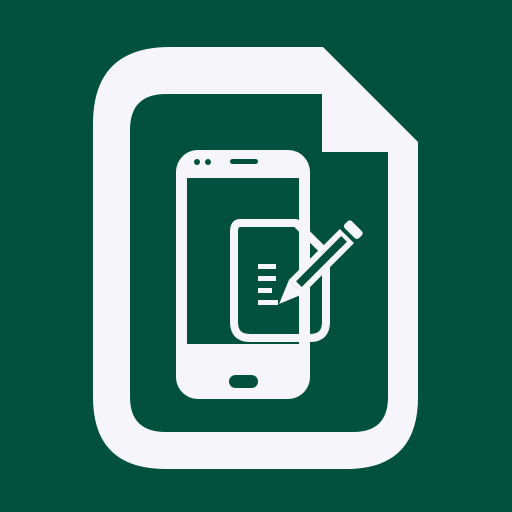  I want to click on home-button, so click(243, 381).